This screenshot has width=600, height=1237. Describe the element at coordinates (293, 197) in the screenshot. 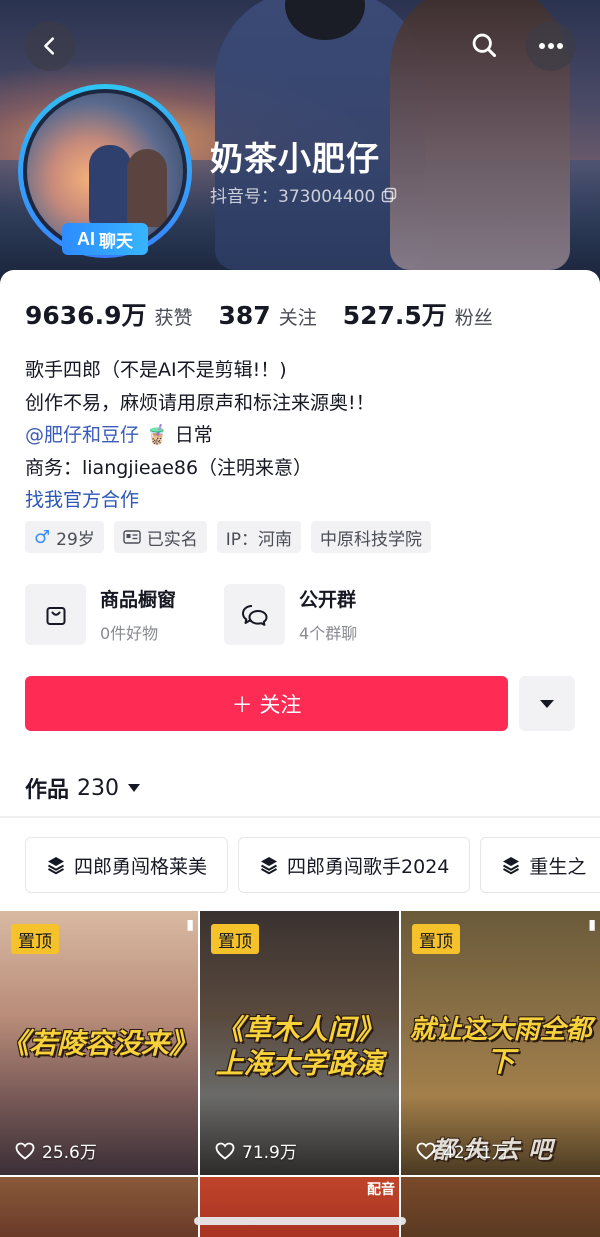

I see `douyin-id-text: 抖音号：373004400` at that location.